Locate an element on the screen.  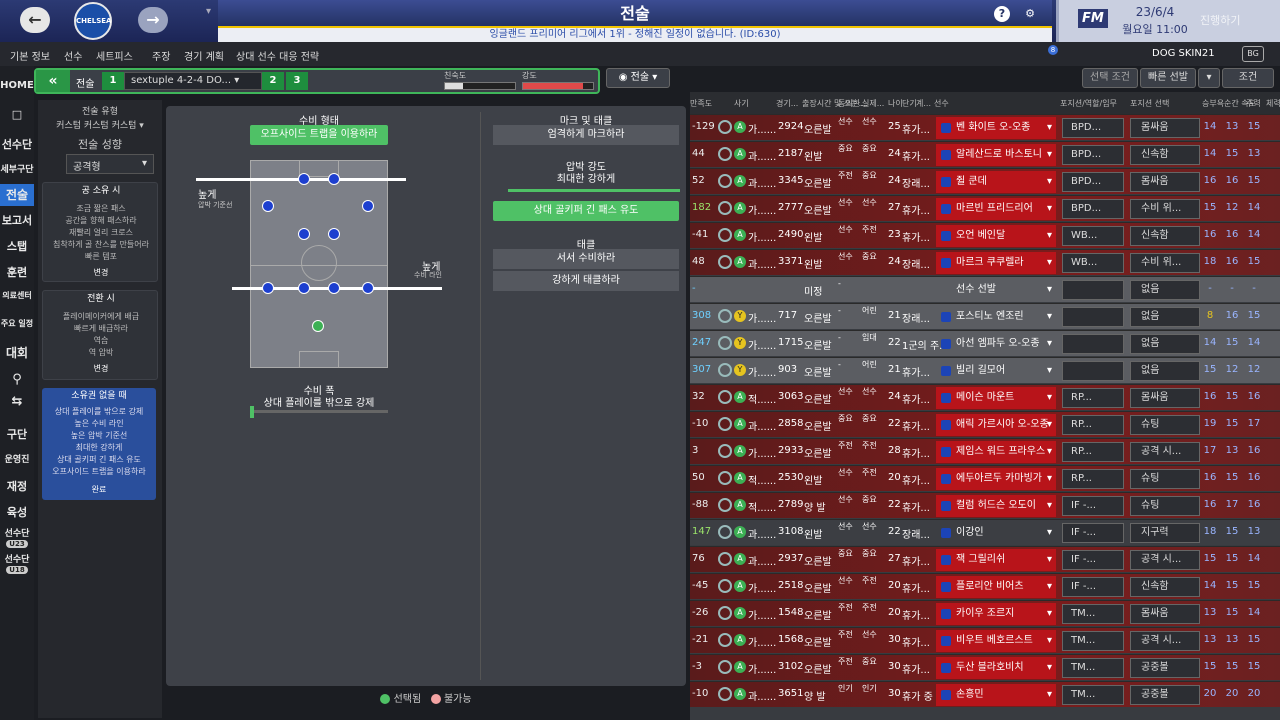
column-header: 포지션/역할/임무 is located at coordinates (1088, 103).